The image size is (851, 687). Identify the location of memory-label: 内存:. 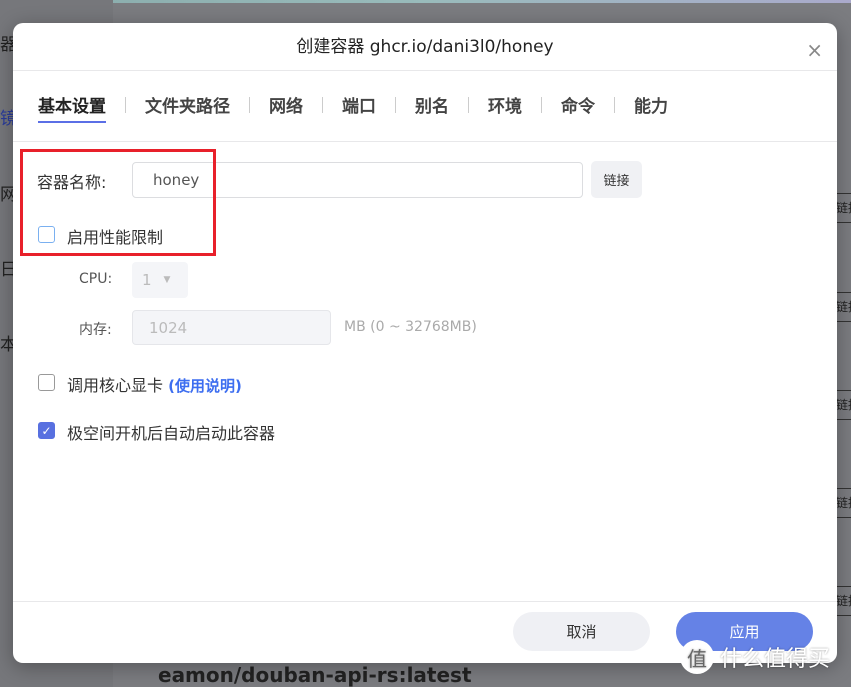
(95, 330).